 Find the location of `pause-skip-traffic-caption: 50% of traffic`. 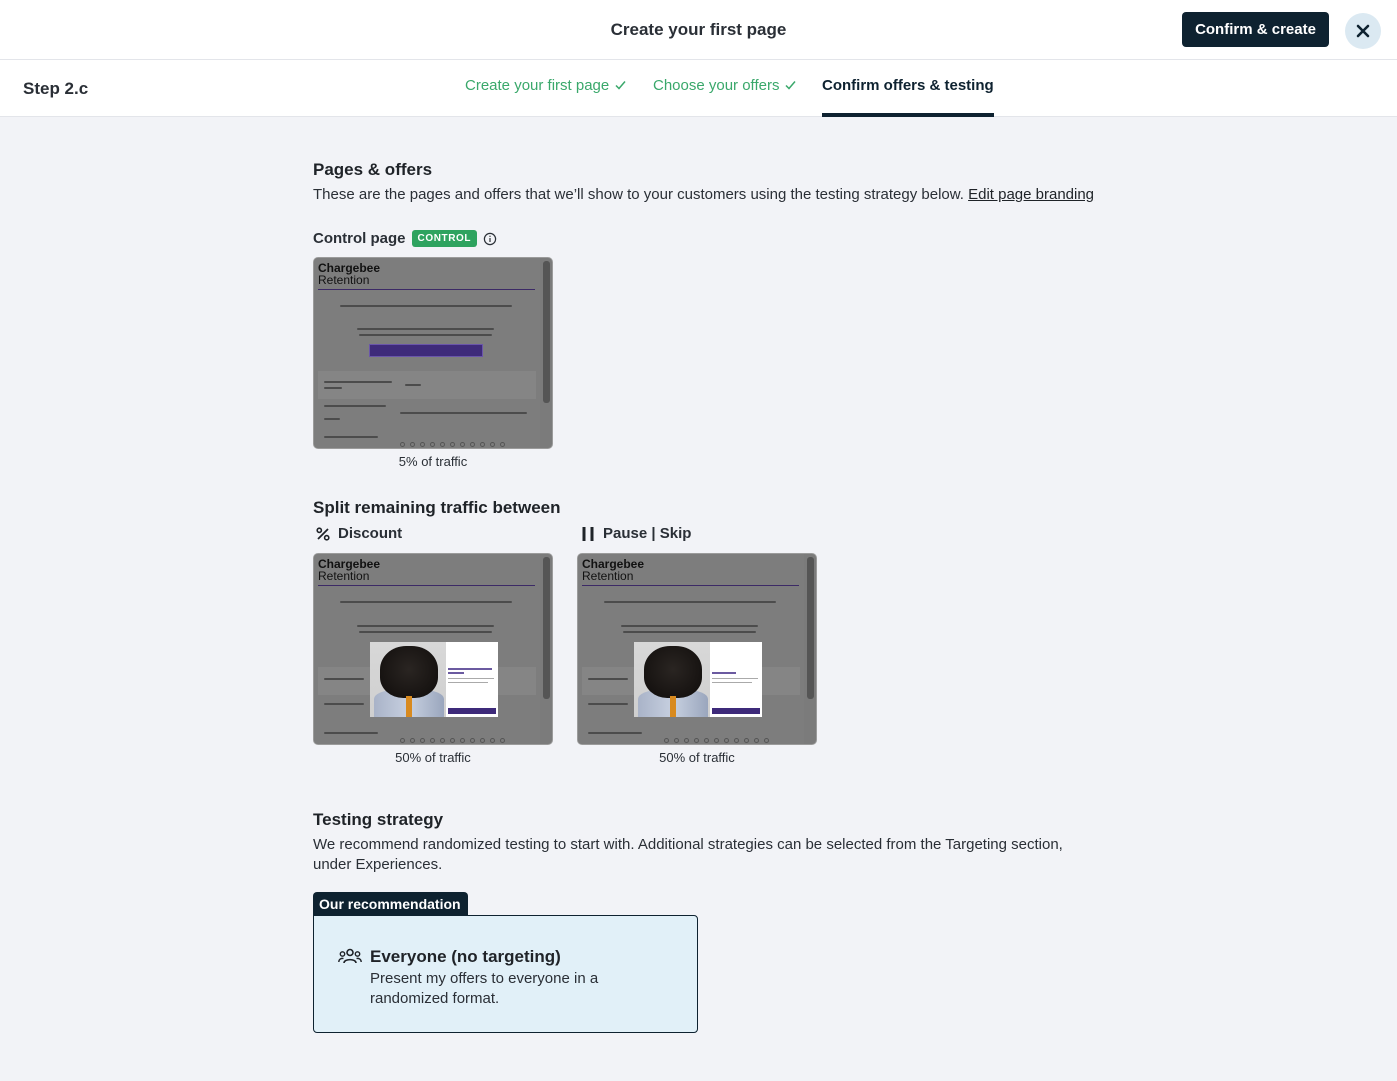

pause-skip-traffic-caption: 50% of traffic is located at coordinates (697, 757).